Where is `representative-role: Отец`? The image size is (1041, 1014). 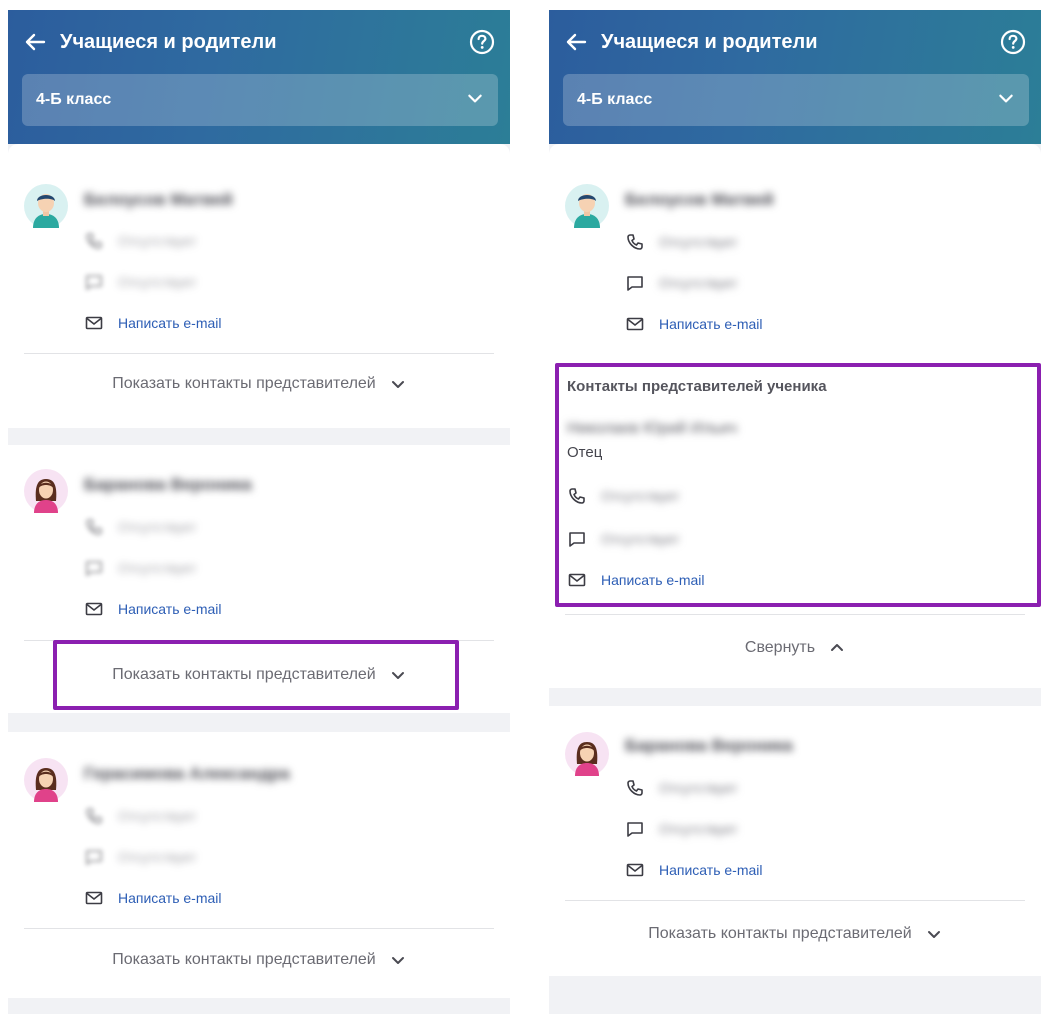 representative-role: Отец is located at coordinates (585, 452).